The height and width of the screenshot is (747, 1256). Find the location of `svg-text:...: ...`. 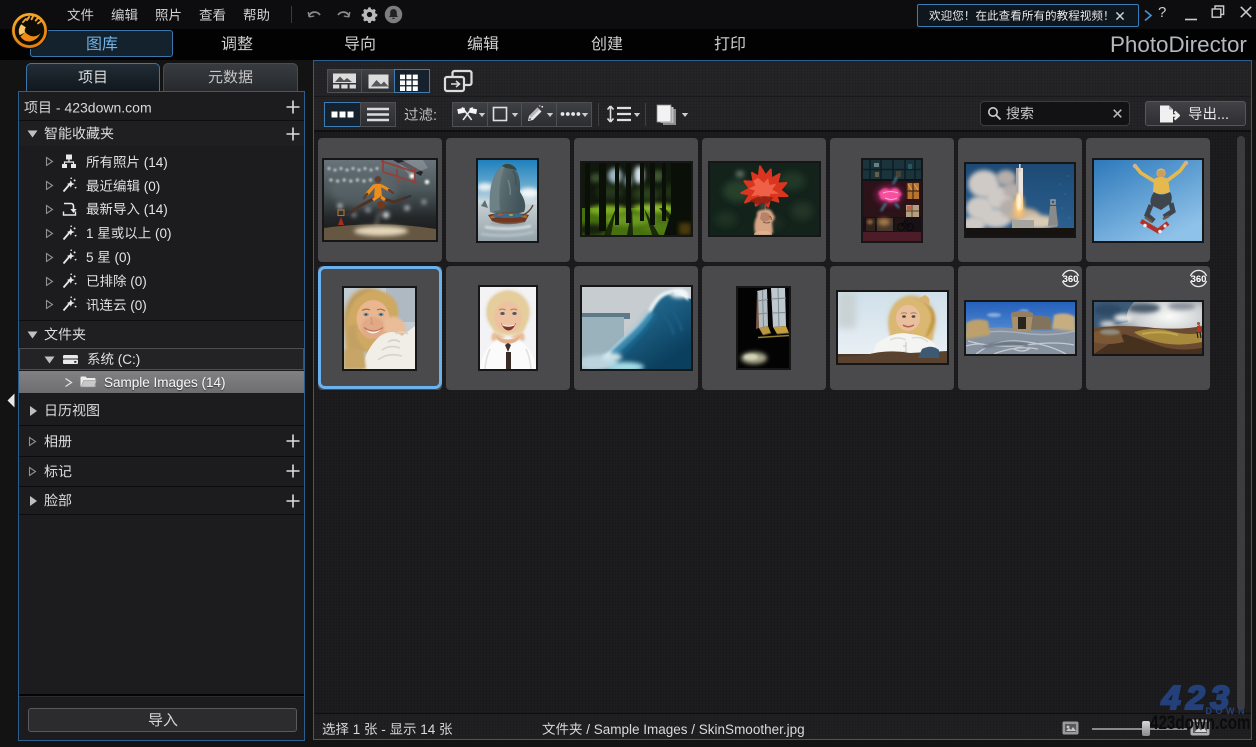

svg-text:...: ... is located at coordinates (1223, 115).